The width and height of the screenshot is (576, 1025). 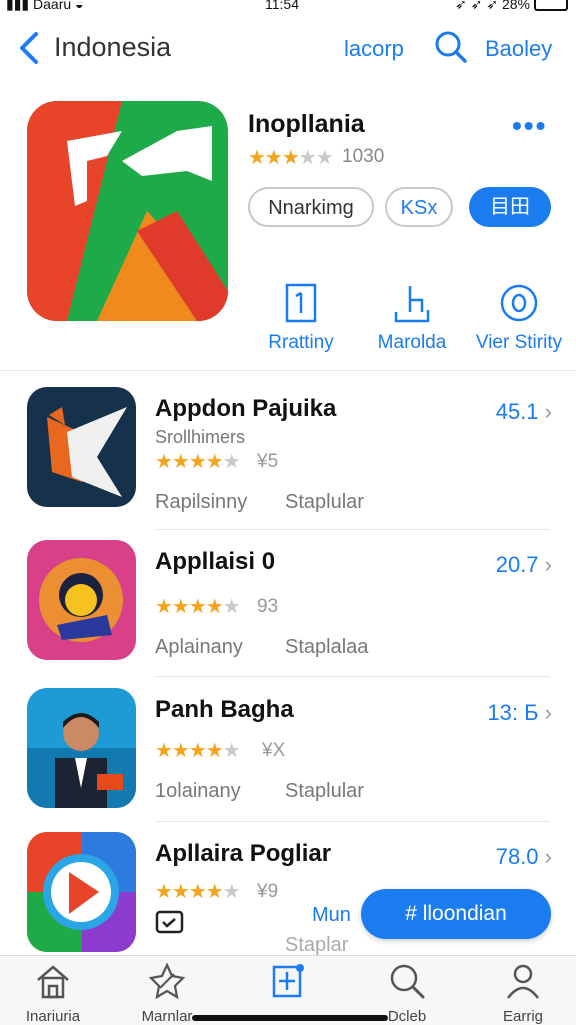 I want to click on action-edit: Marolda, so click(x=412, y=318).